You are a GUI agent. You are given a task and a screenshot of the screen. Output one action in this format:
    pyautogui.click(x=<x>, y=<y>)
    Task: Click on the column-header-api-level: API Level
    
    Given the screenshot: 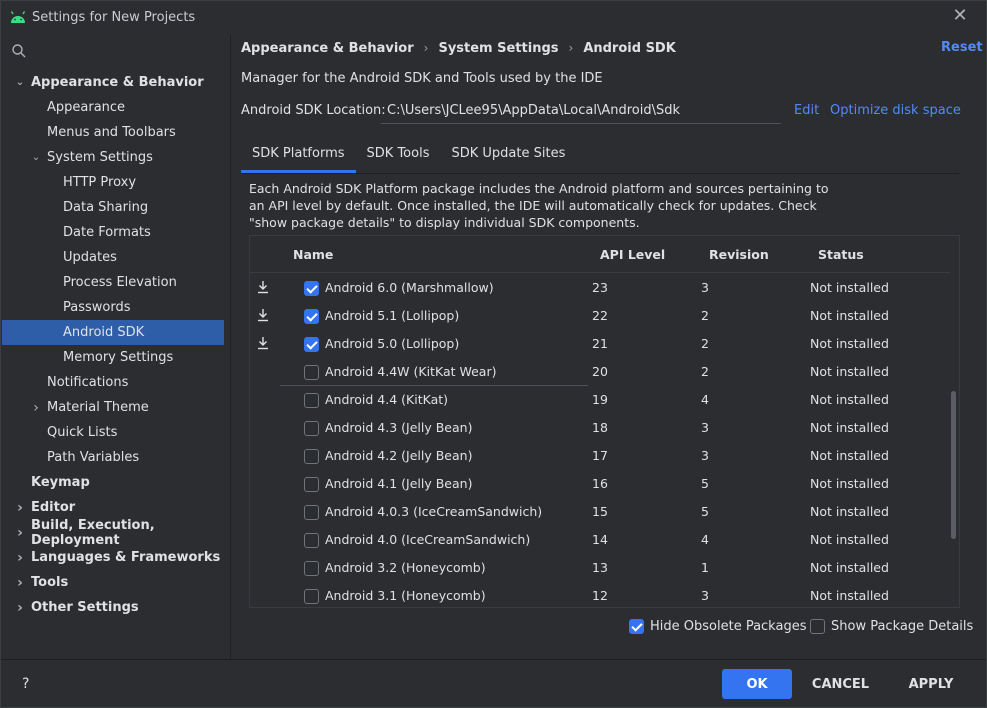 What is the action you would take?
    pyautogui.click(x=632, y=254)
    